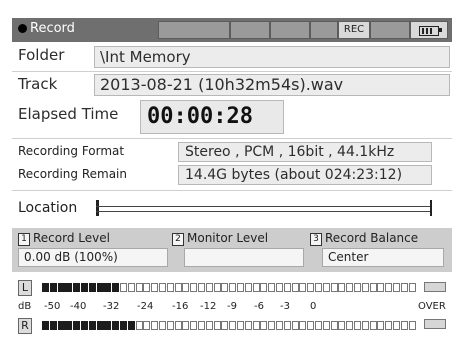 The height and width of the screenshot is (338, 468). Describe the element at coordinates (429, 30) in the screenshot. I see `battery-icon` at that location.